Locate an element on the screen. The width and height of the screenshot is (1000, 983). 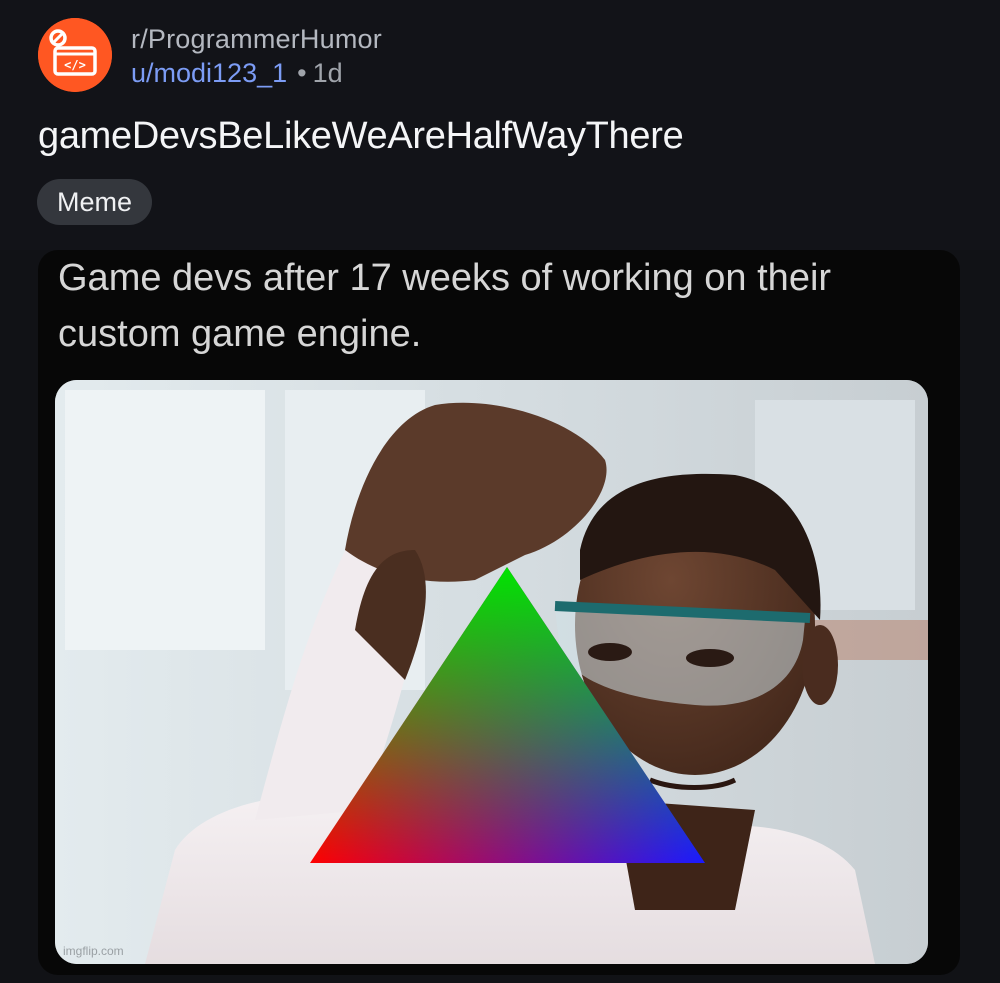
subreddit-avatar: </> is located at coordinates (75, 55).